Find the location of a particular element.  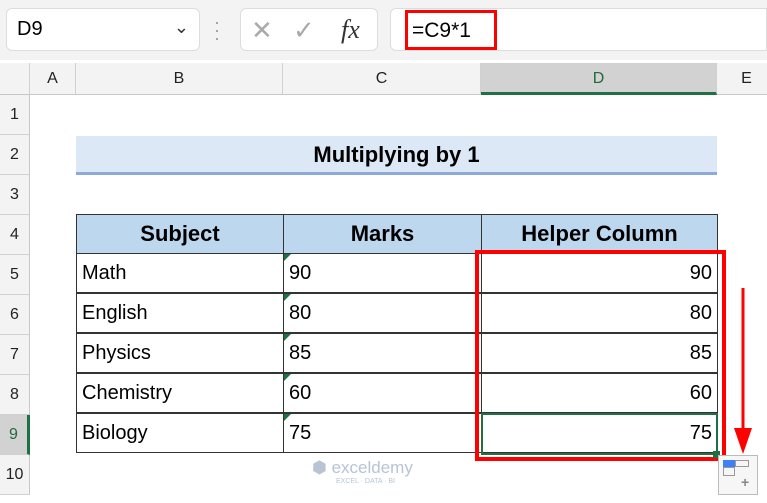

cell-value: 60 is located at coordinates (300, 393).